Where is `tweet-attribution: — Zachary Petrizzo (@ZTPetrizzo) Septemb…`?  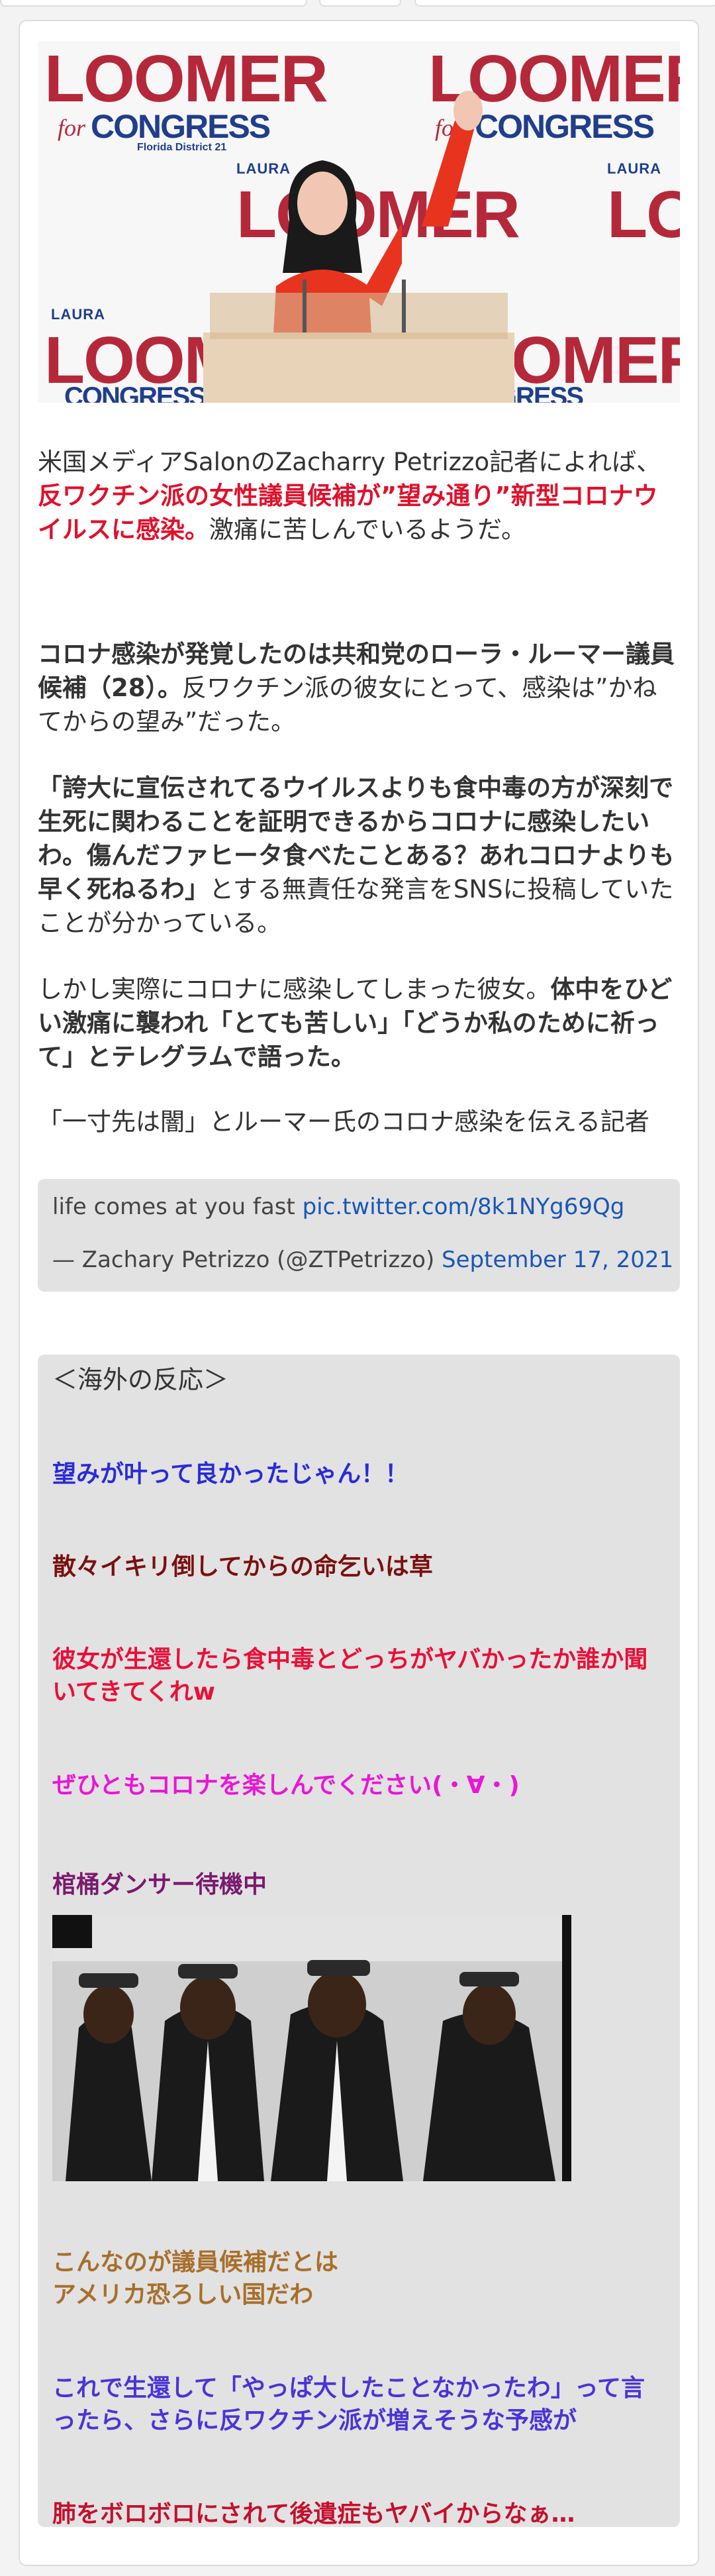
tweet-attribution: — Zachary Petrizzo (@ZTPetrizzo) Septemb… is located at coordinates (363, 1260).